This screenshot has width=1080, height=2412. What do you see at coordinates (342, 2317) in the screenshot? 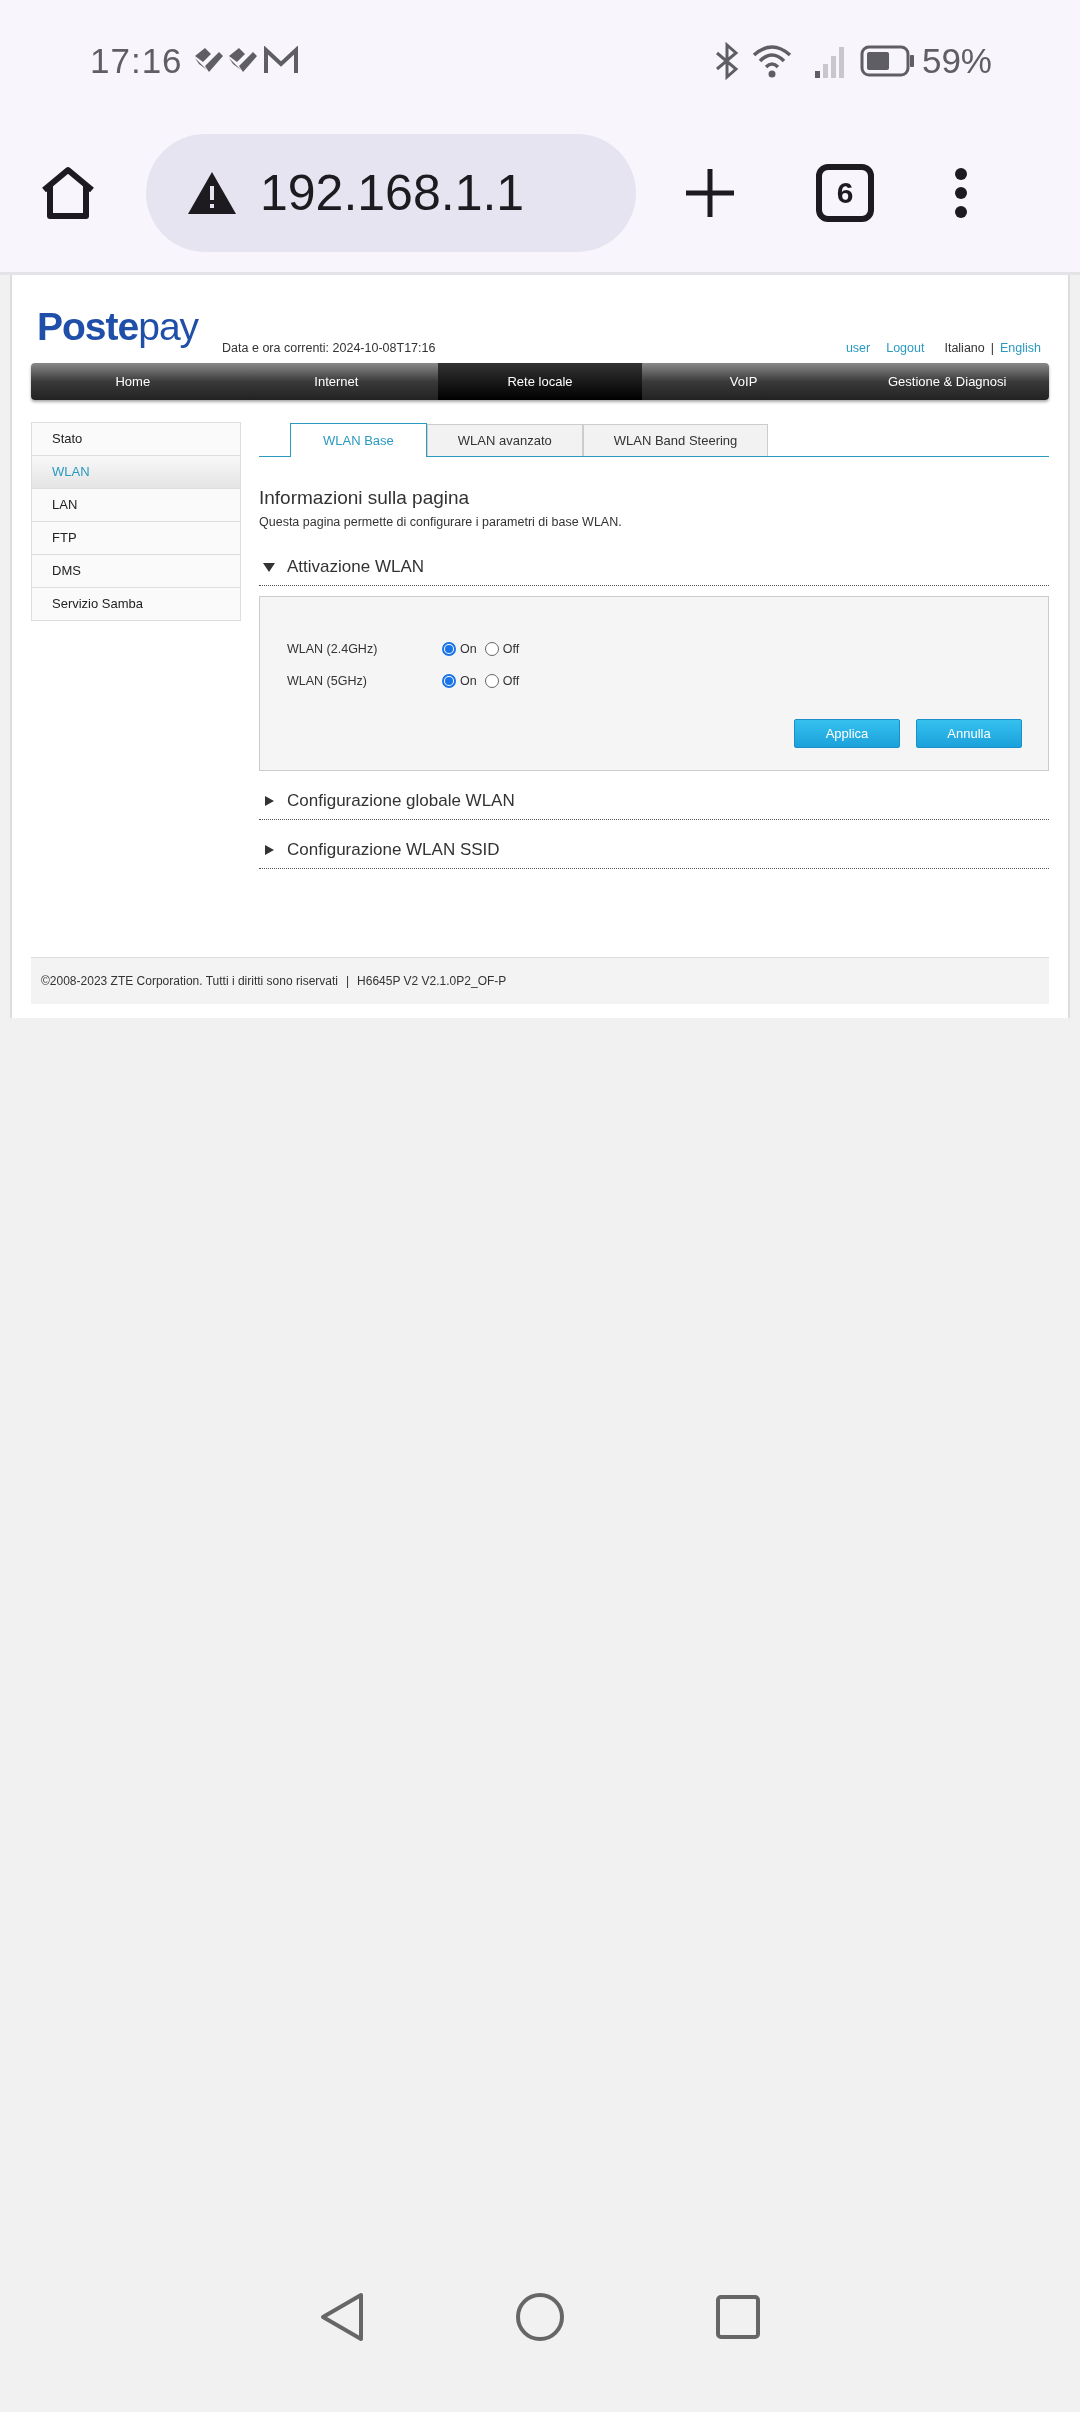
I see `back-icon` at bounding box center [342, 2317].